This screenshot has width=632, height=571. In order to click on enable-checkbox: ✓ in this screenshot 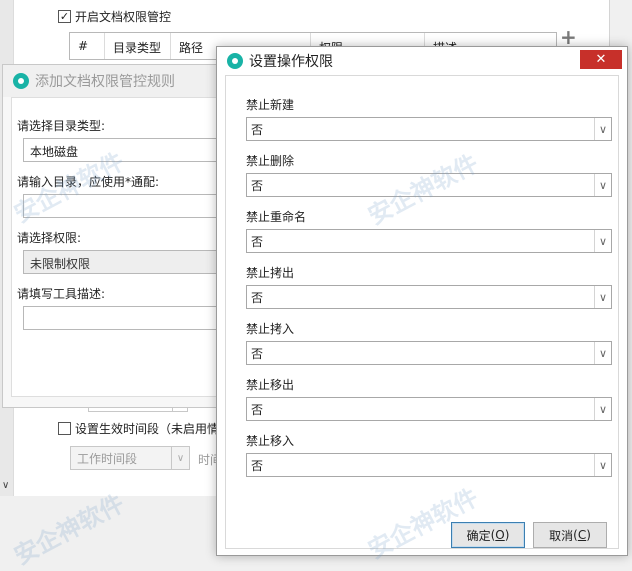, I will do `click(64, 16)`.